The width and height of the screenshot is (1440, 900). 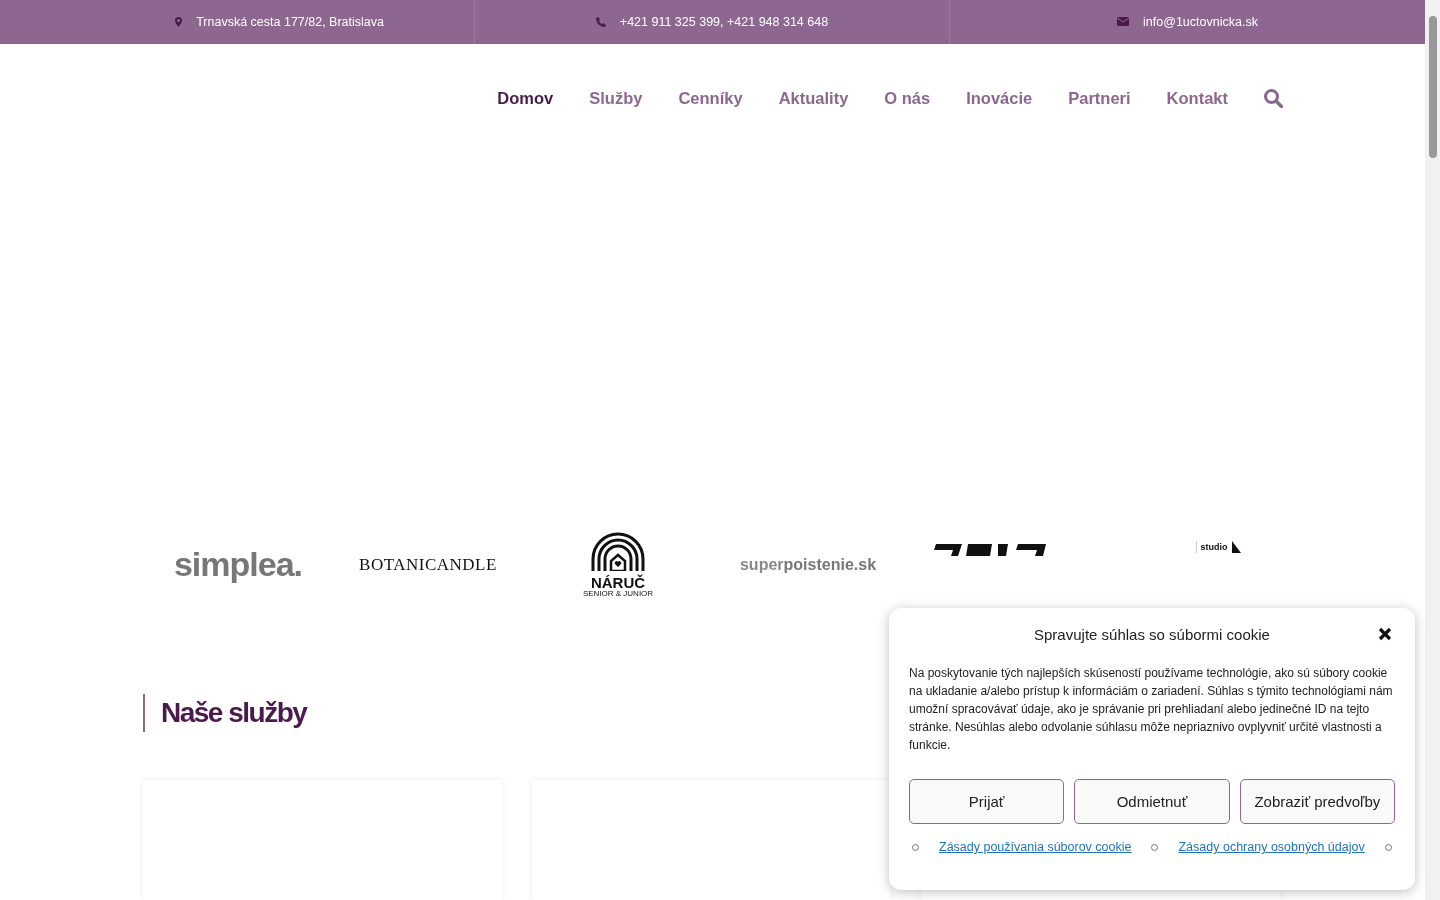 I want to click on partner-logo-text: studio, so click(x=1214, y=546).